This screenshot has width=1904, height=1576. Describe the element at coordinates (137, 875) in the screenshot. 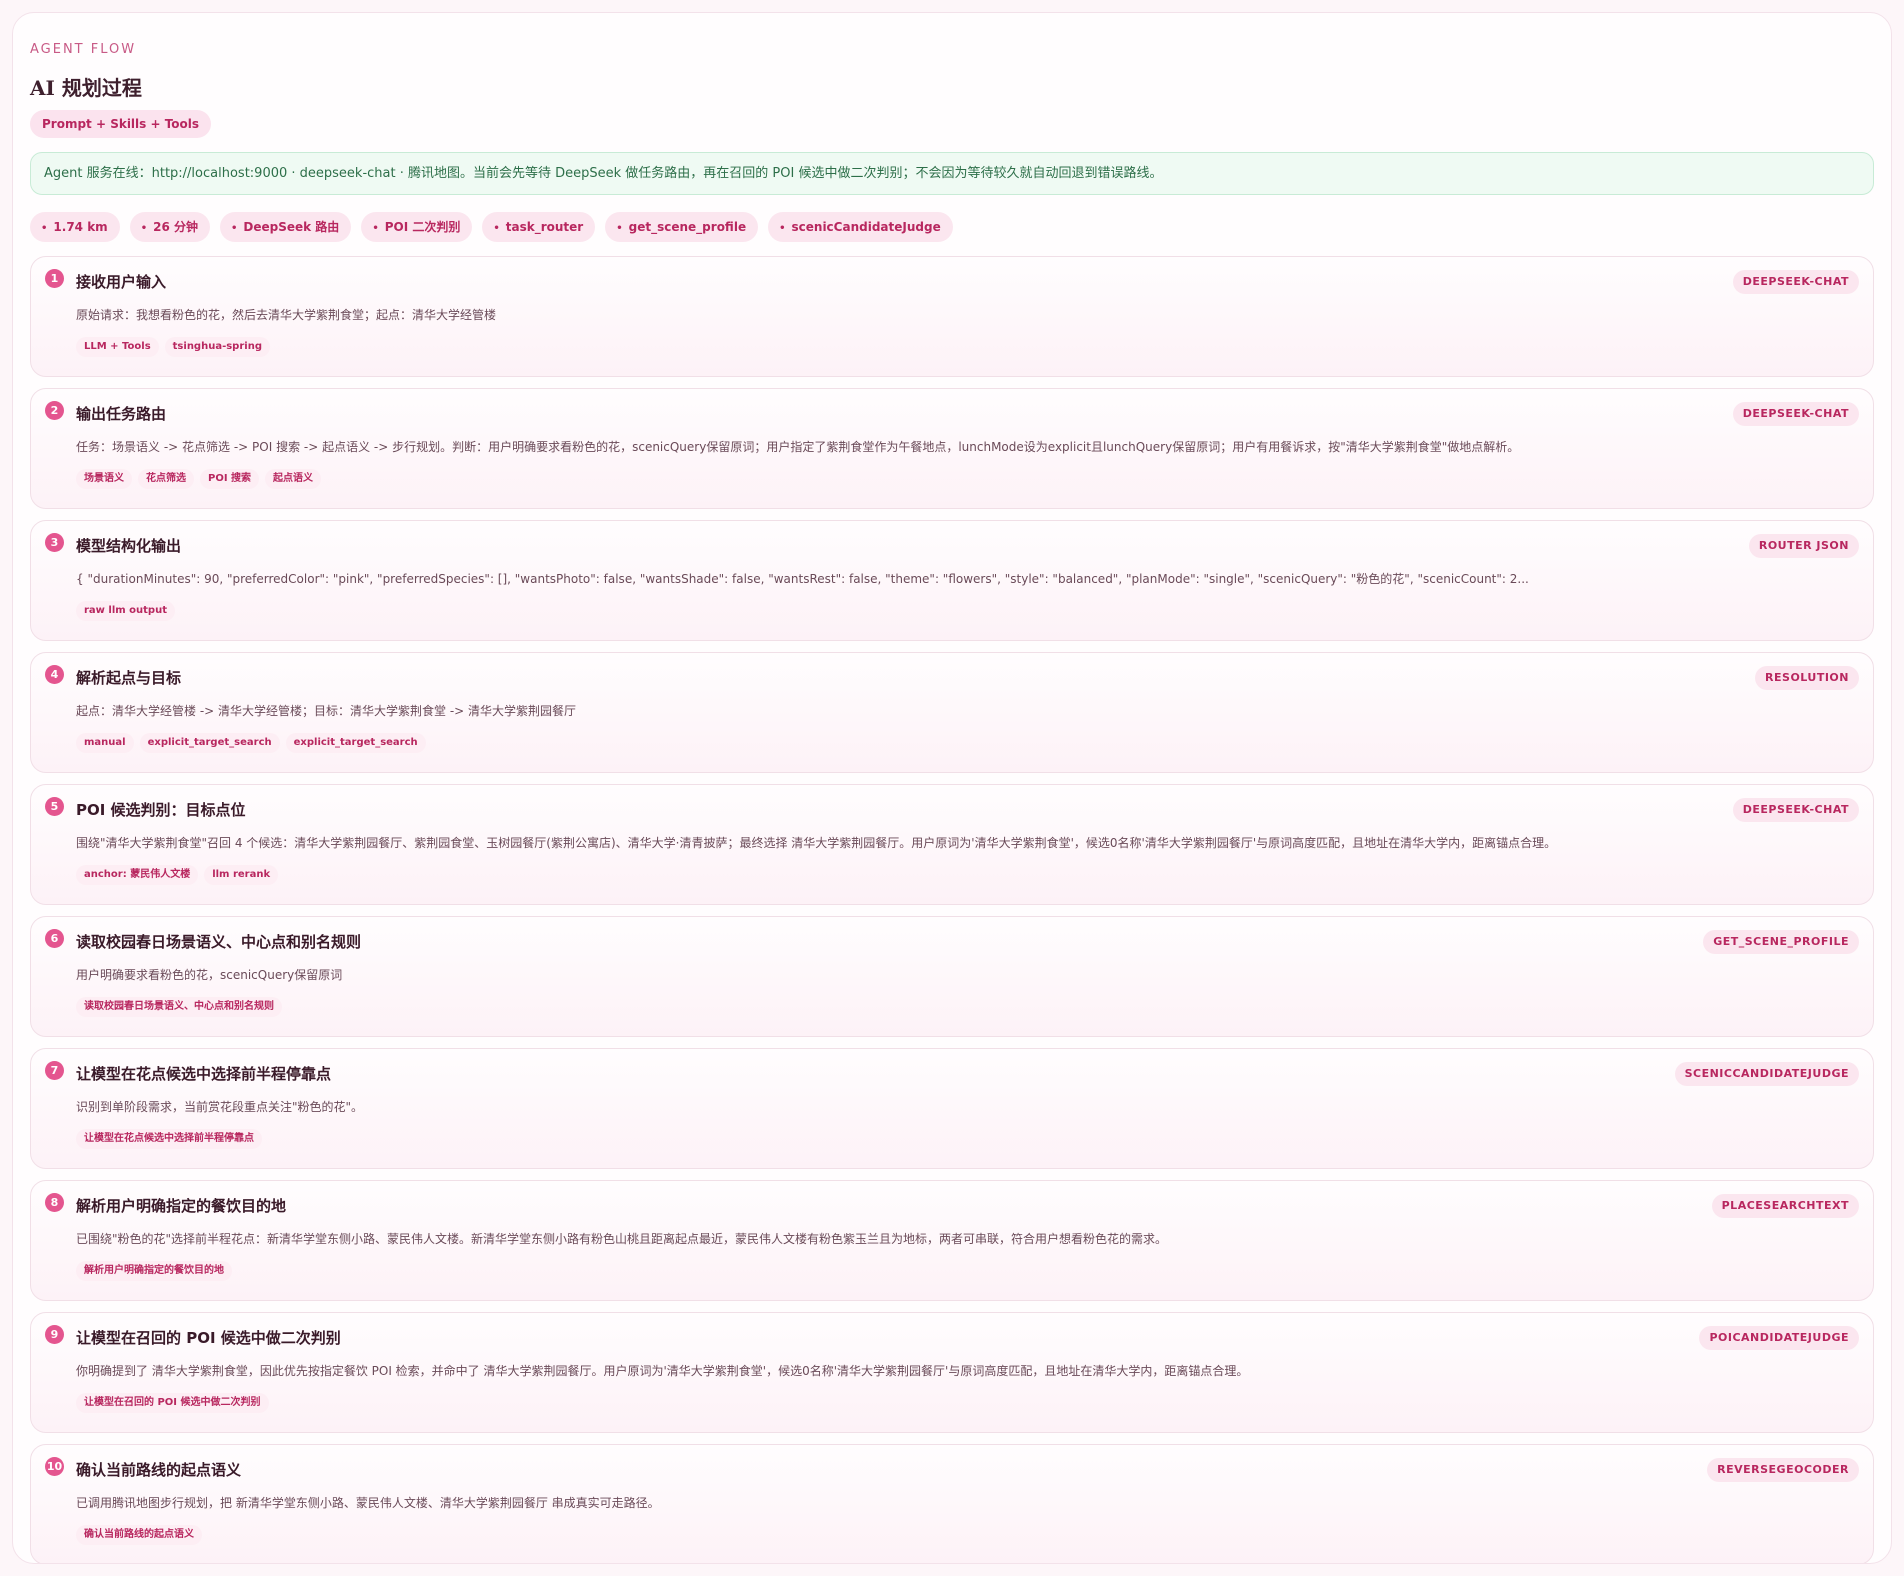

I see `step-mini-tag: anchor: 蒙民伟人文楼` at that location.